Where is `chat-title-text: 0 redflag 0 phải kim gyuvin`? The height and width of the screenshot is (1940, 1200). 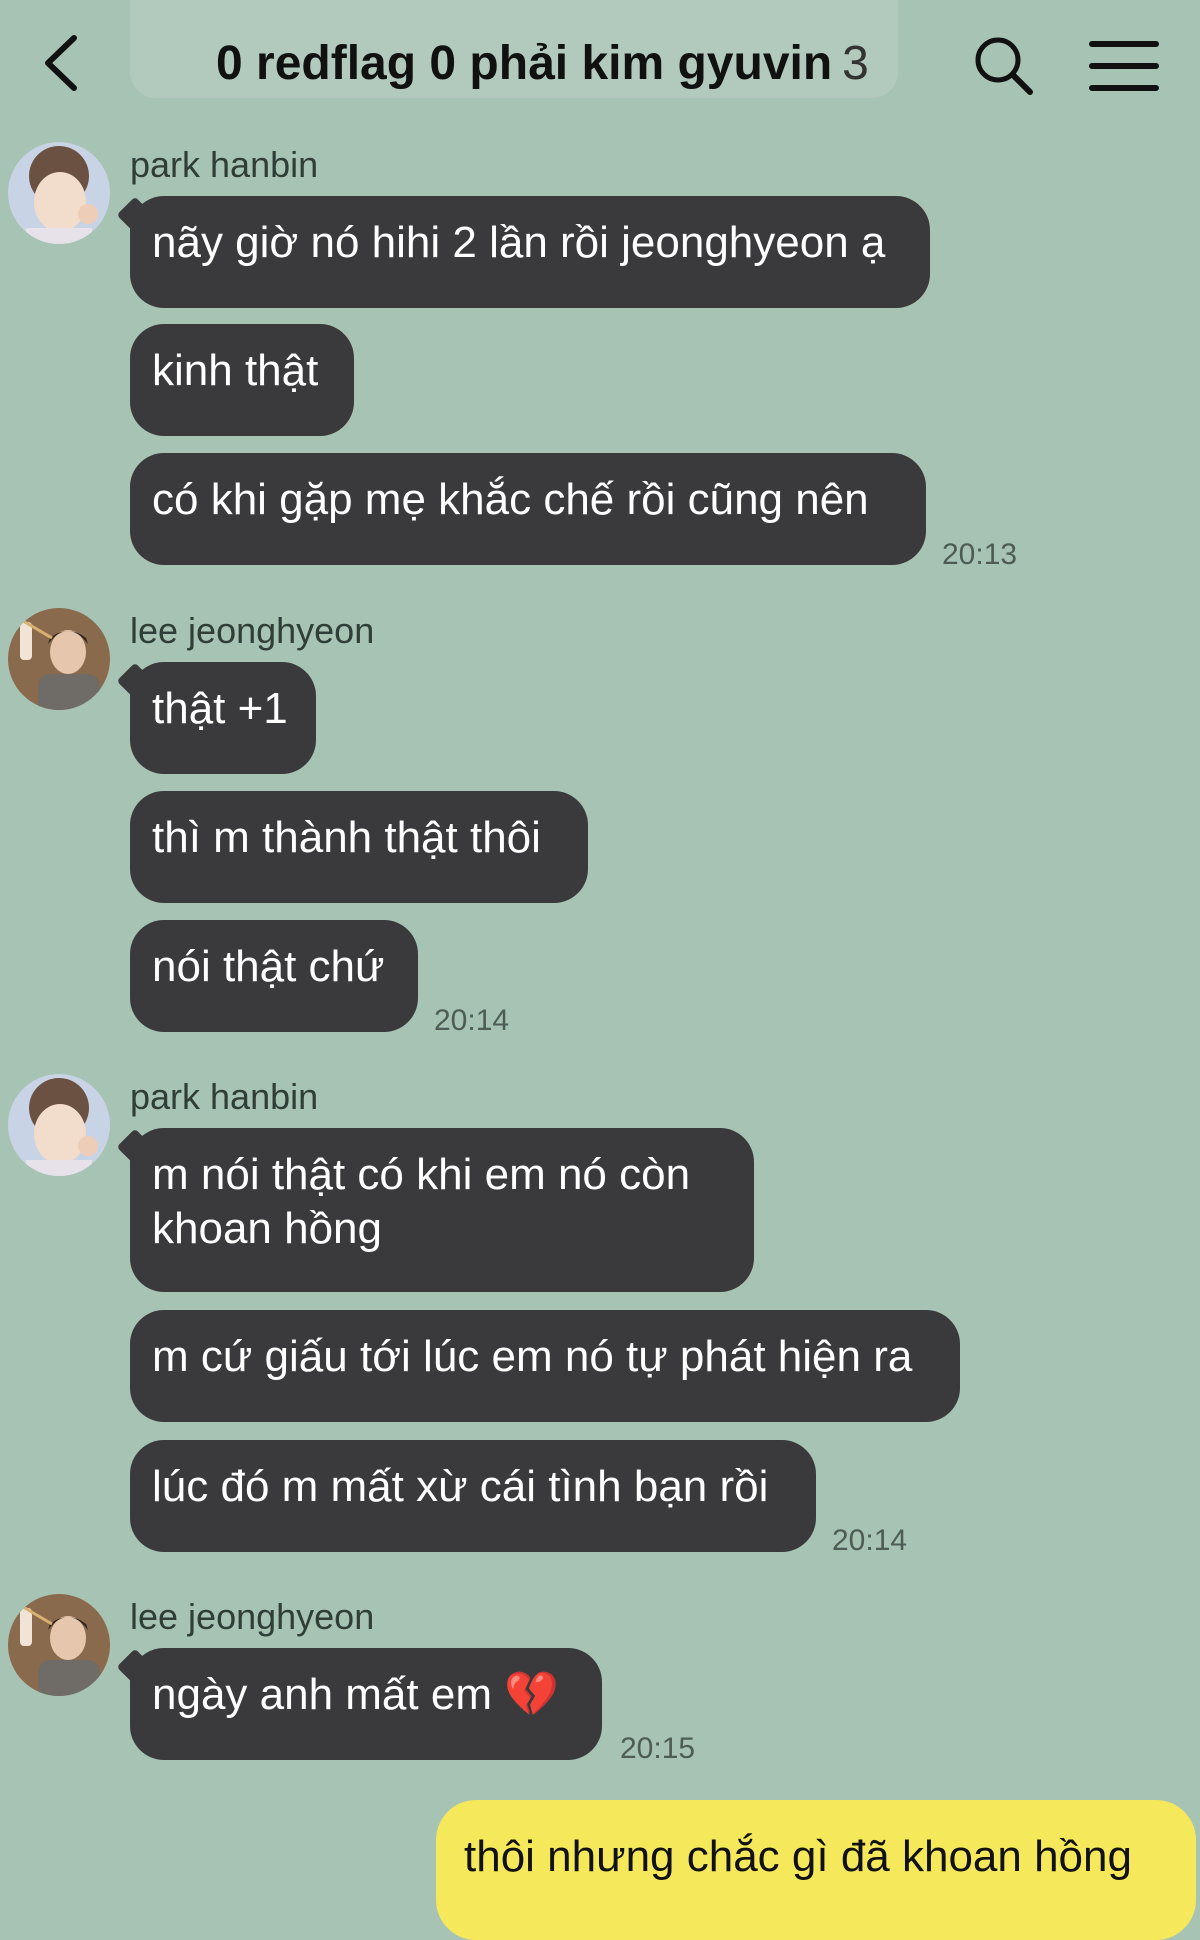 chat-title-text: 0 redflag 0 phải kim gyuvin is located at coordinates (524, 63).